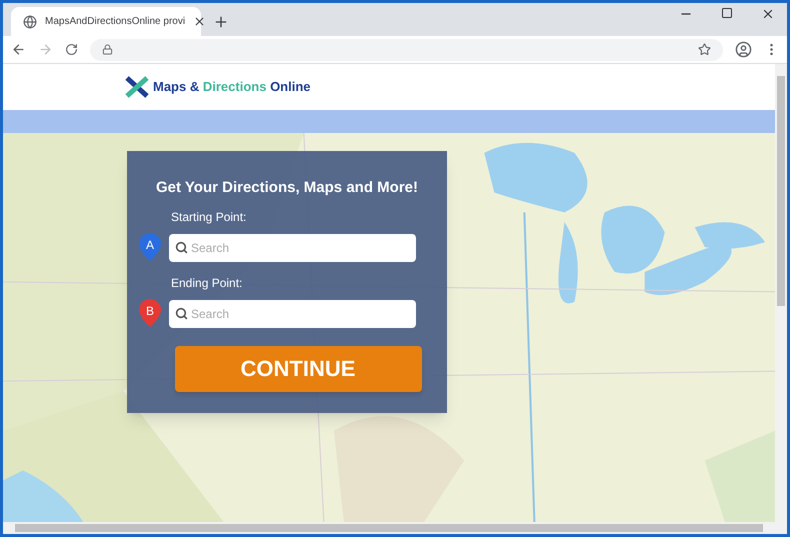  Describe the element at coordinates (727, 13) in the screenshot. I see `maximize-icon` at that location.